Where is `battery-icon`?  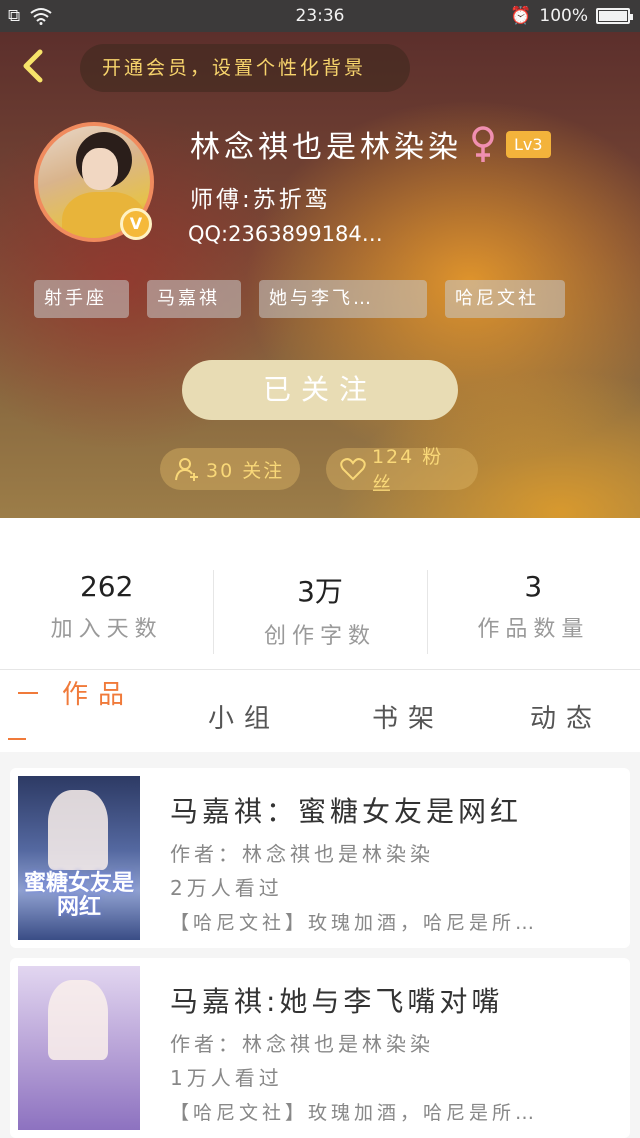 battery-icon is located at coordinates (614, 16).